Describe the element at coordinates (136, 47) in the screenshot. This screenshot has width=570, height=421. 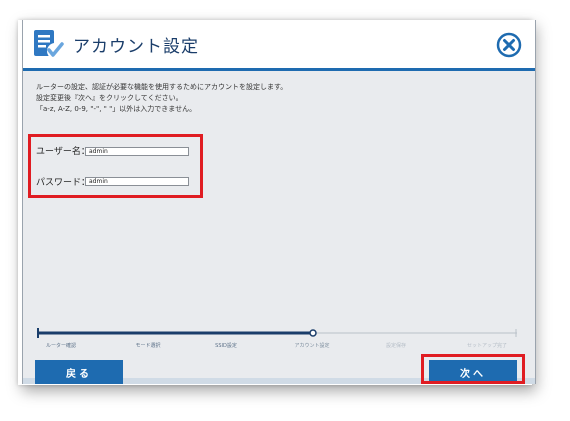
I see `dialog-title: アカウント設定` at that location.